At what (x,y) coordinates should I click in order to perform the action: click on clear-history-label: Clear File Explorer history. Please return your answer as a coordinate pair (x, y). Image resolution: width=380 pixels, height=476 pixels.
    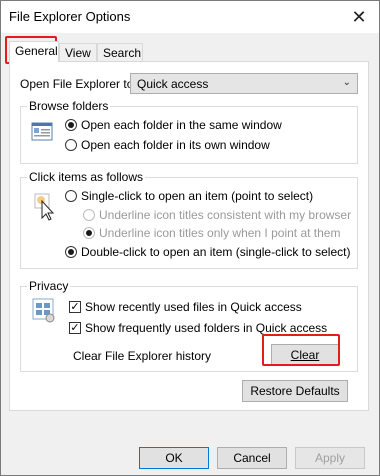
    Looking at the image, I should click on (142, 356).